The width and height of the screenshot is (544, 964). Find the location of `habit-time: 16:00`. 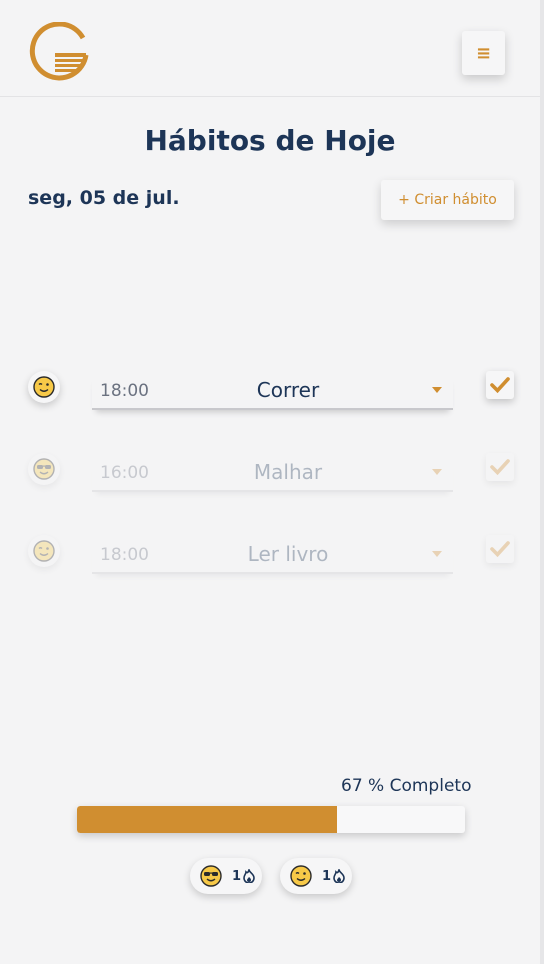

habit-time: 16:00 is located at coordinates (124, 473).